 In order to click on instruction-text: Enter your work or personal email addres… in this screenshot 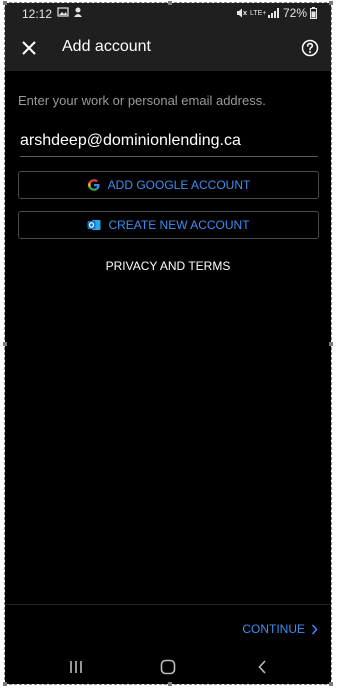, I will do `click(142, 100)`.